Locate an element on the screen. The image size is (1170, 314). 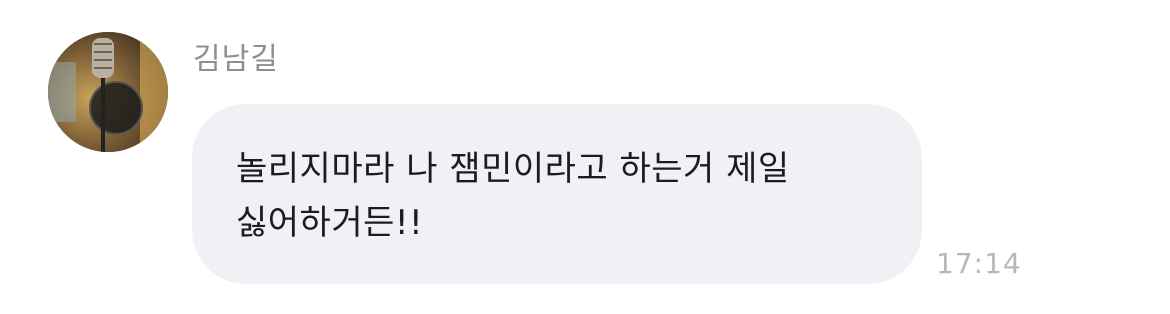
sender-name: 김남길 is located at coordinates (236, 59).